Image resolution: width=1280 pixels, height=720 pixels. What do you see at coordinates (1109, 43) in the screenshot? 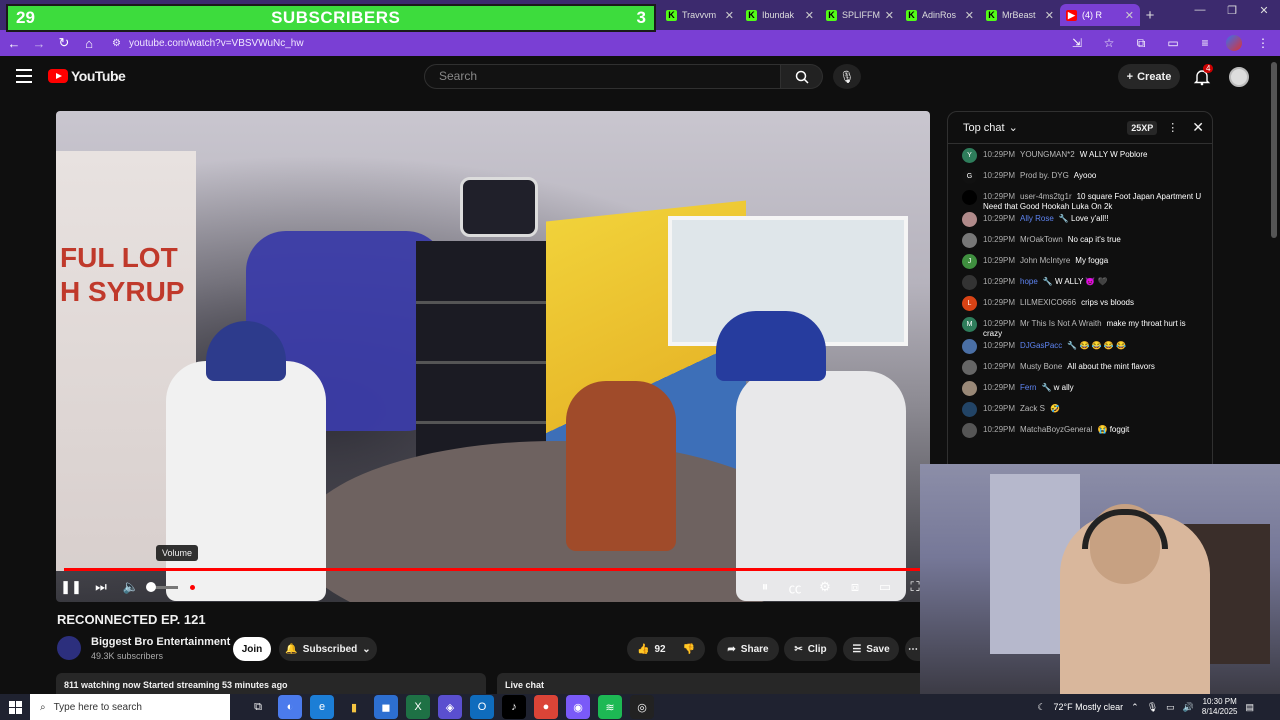
I see `bookmark-star-icon: ☆` at bounding box center [1109, 43].